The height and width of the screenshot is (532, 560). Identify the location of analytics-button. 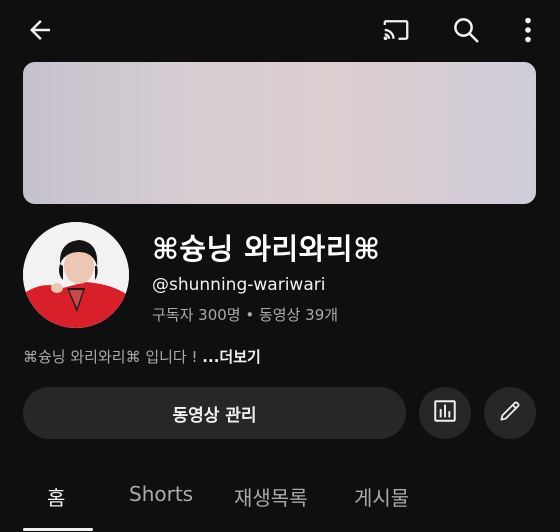
(445, 413).